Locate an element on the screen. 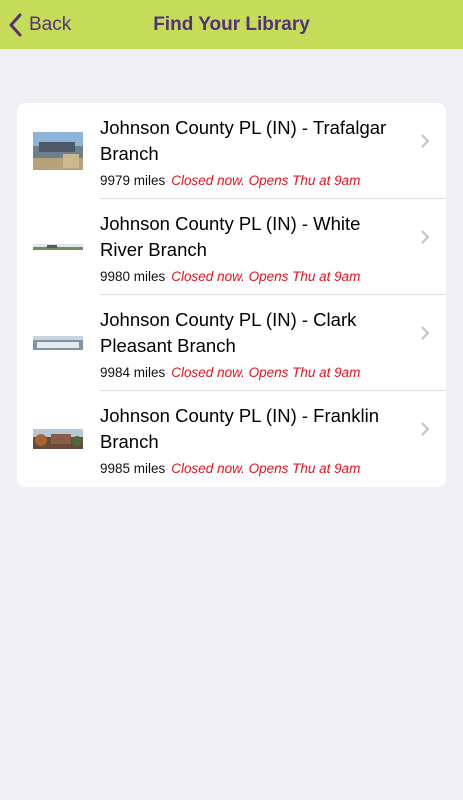  branch-distance: 9985 miles is located at coordinates (133, 468).